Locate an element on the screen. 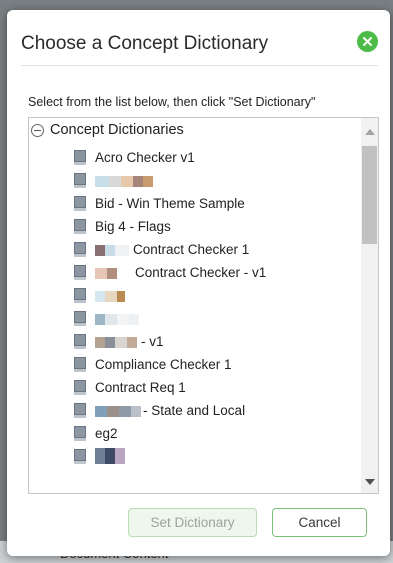  cancel-button: Cancel is located at coordinates (319, 522).